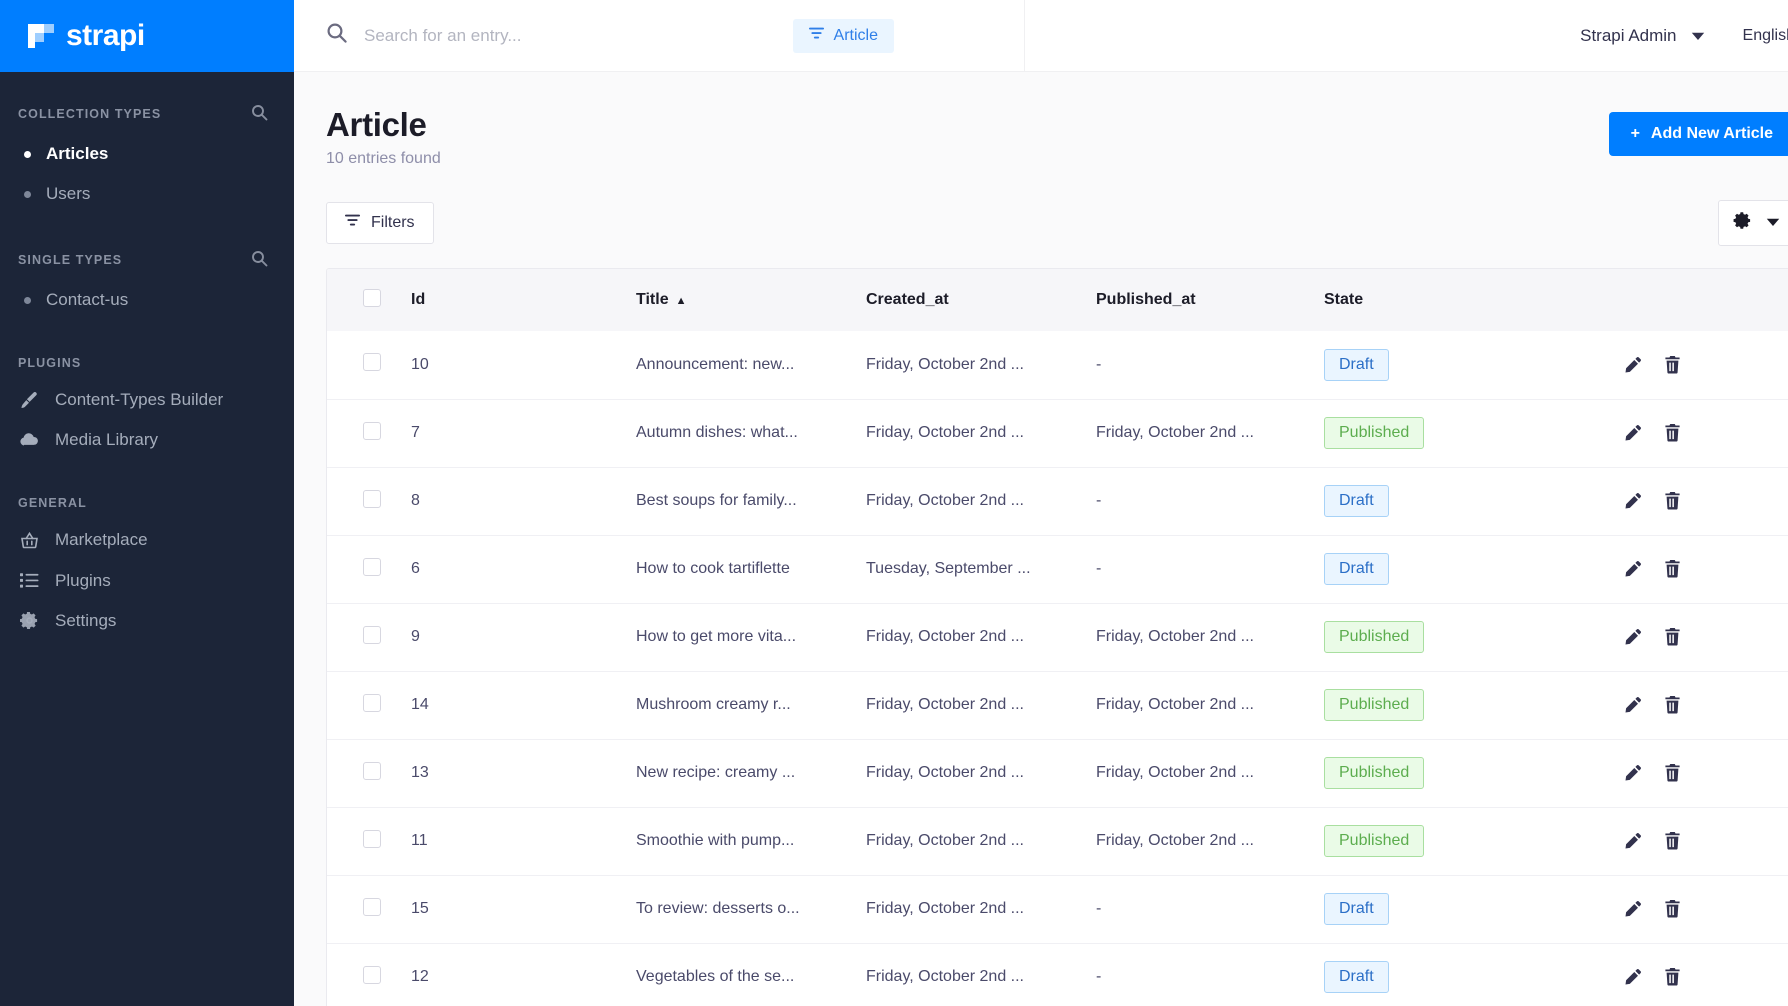 This screenshot has height=1006, width=1788. I want to click on column-header-title-label: Title, so click(652, 299).